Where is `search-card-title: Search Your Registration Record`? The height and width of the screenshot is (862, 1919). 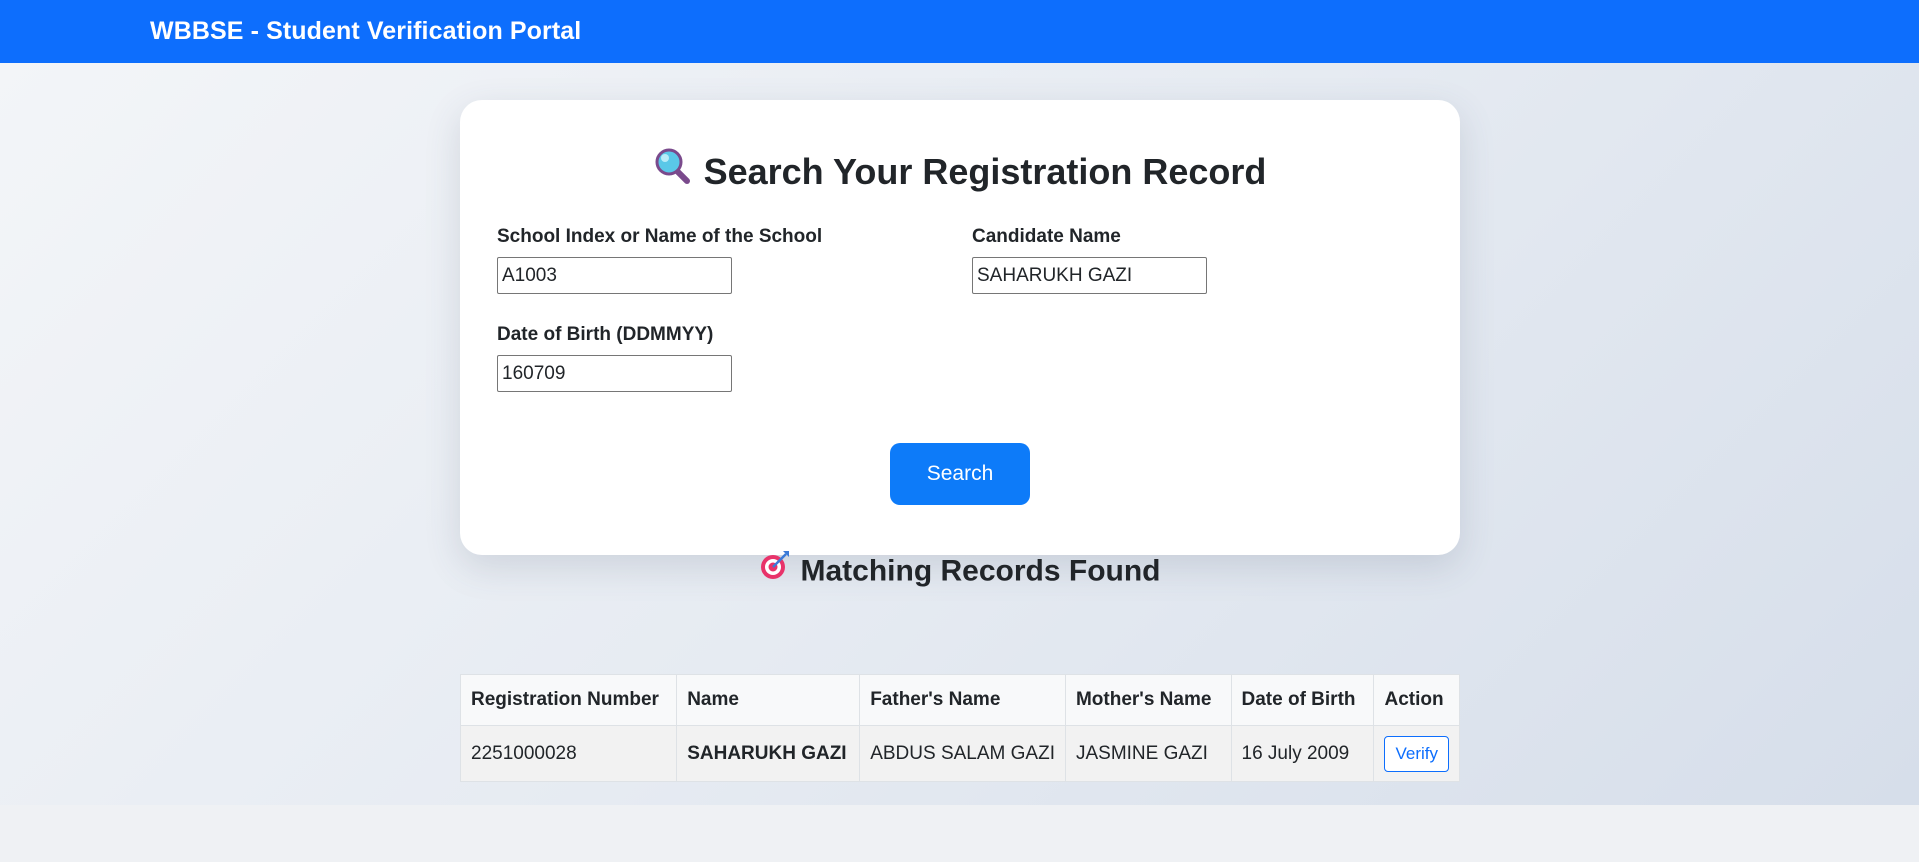 search-card-title: Search Your Registration Record is located at coordinates (960, 172).